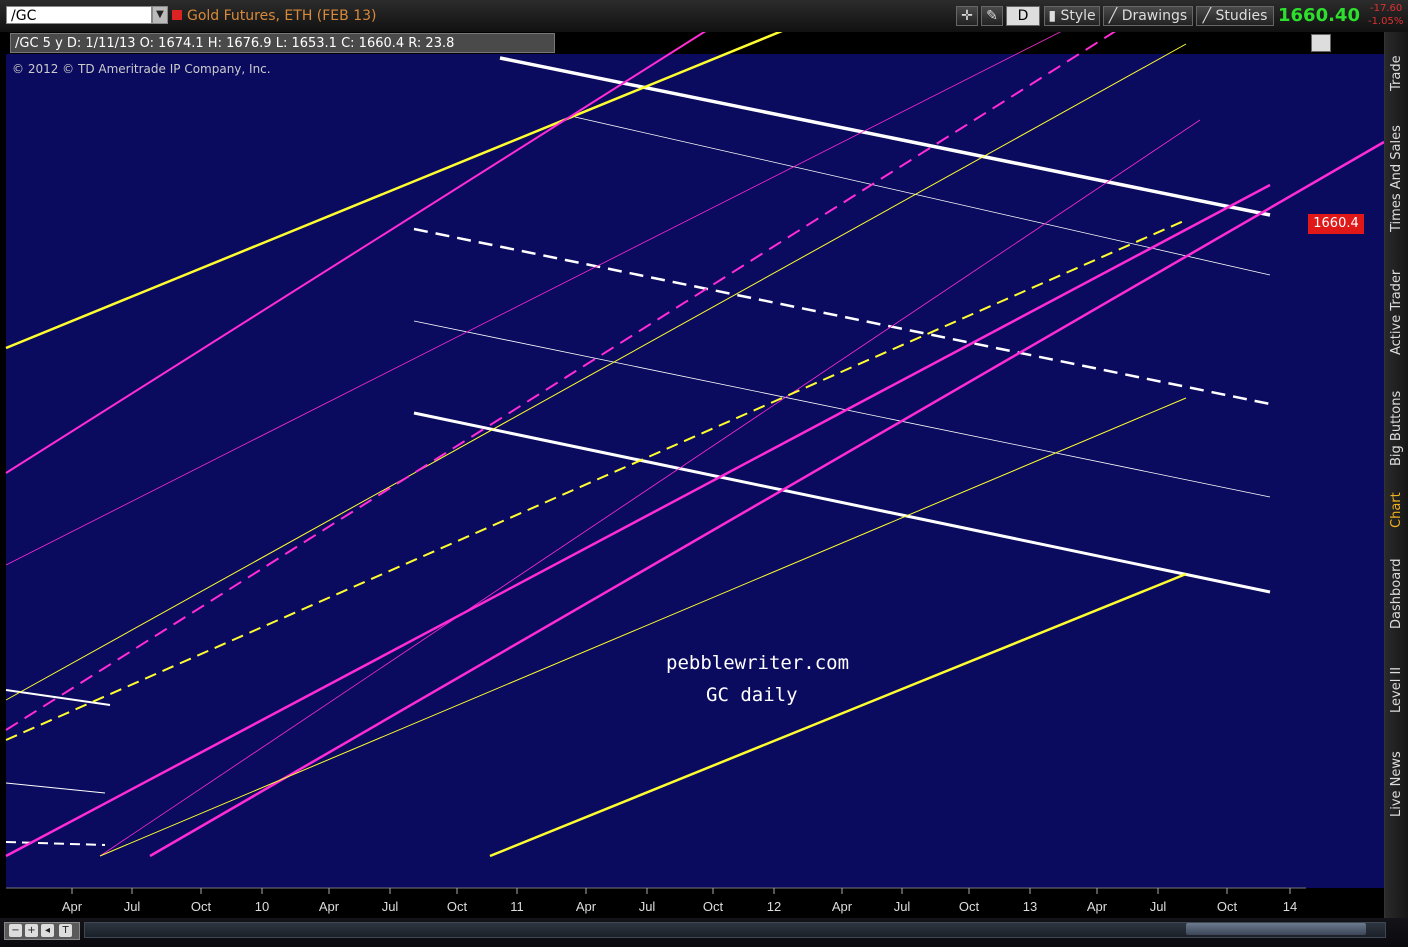 This screenshot has height=947, width=1408. Describe the element at coordinates (1115, 16) in the screenshot. I see `drawings-icon: ╱` at that location.